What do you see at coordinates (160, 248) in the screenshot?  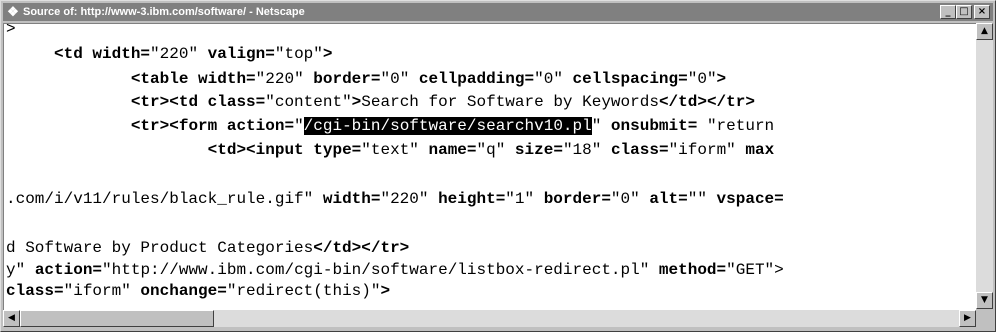 I see `code-text: d Software by Product Categories` at bounding box center [160, 248].